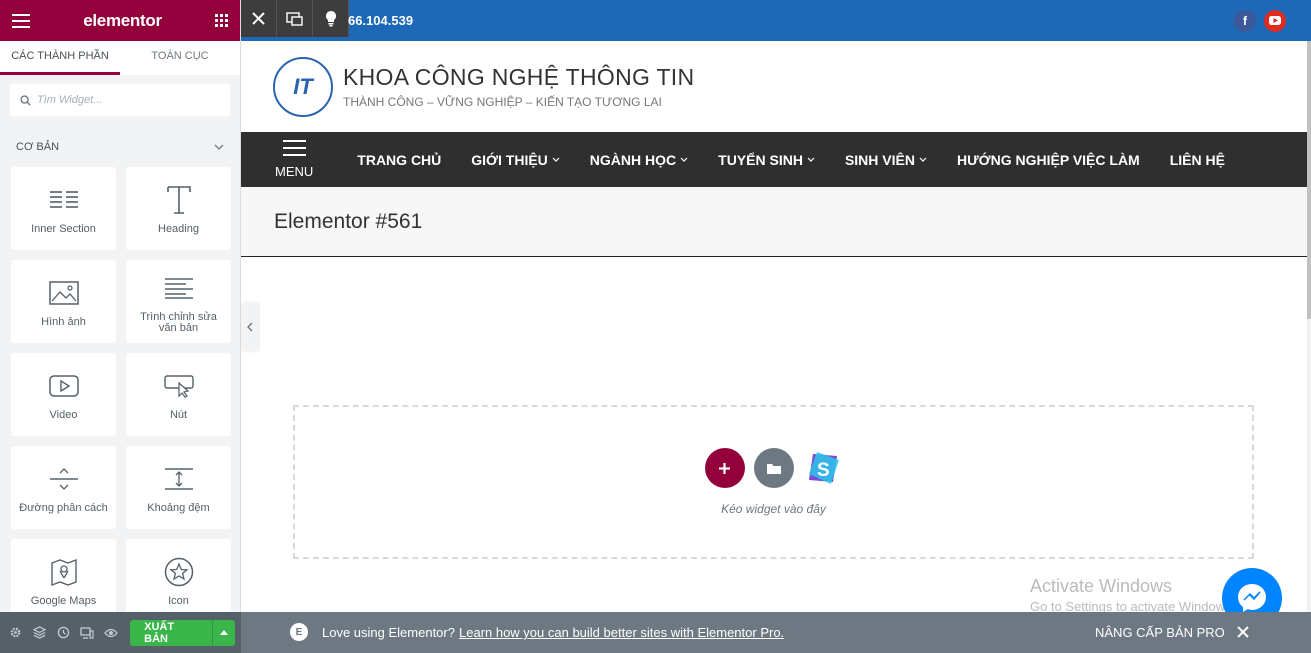 This screenshot has height=653, width=1311. Describe the element at coordinates (381, 20) in the screenshot. I see `topbar-contact-text: 66.104.539` at that location.